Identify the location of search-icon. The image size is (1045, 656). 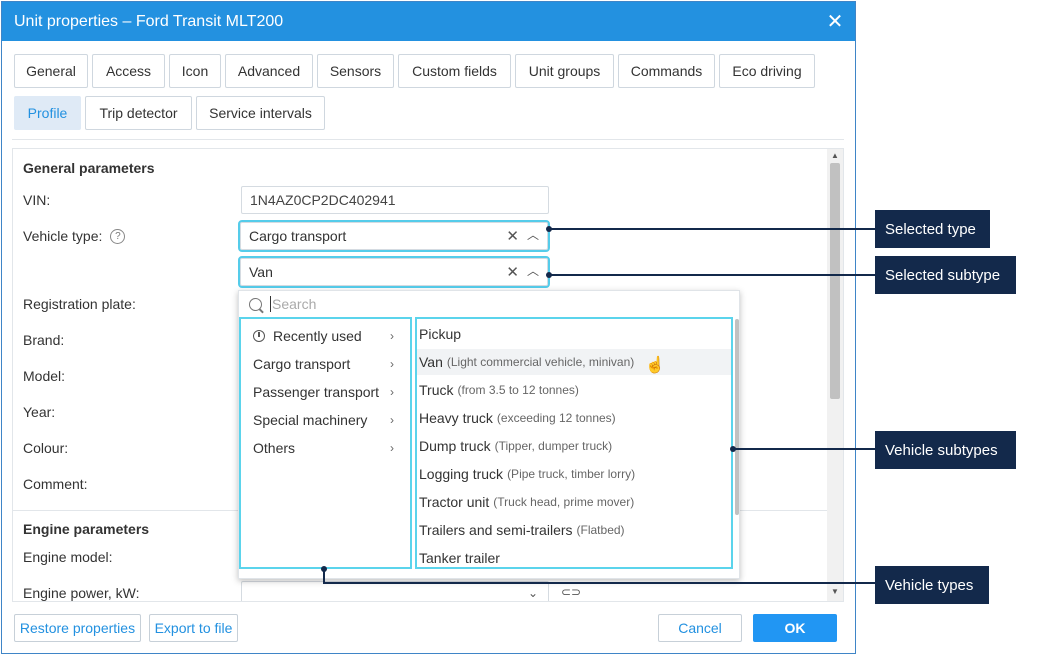
(255, 304).